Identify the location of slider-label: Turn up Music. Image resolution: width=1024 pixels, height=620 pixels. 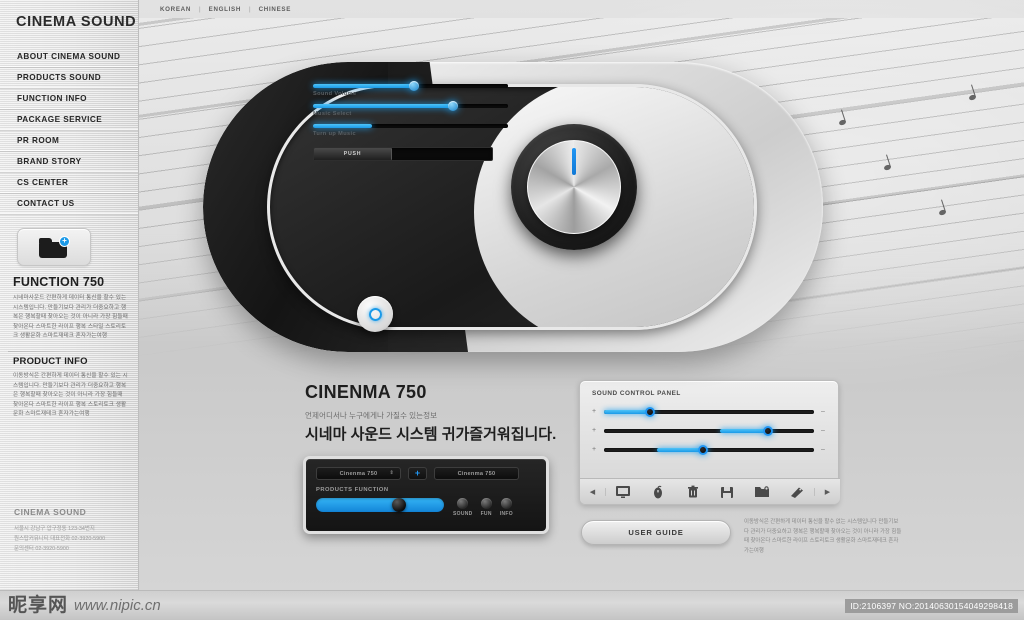
(335, 134).